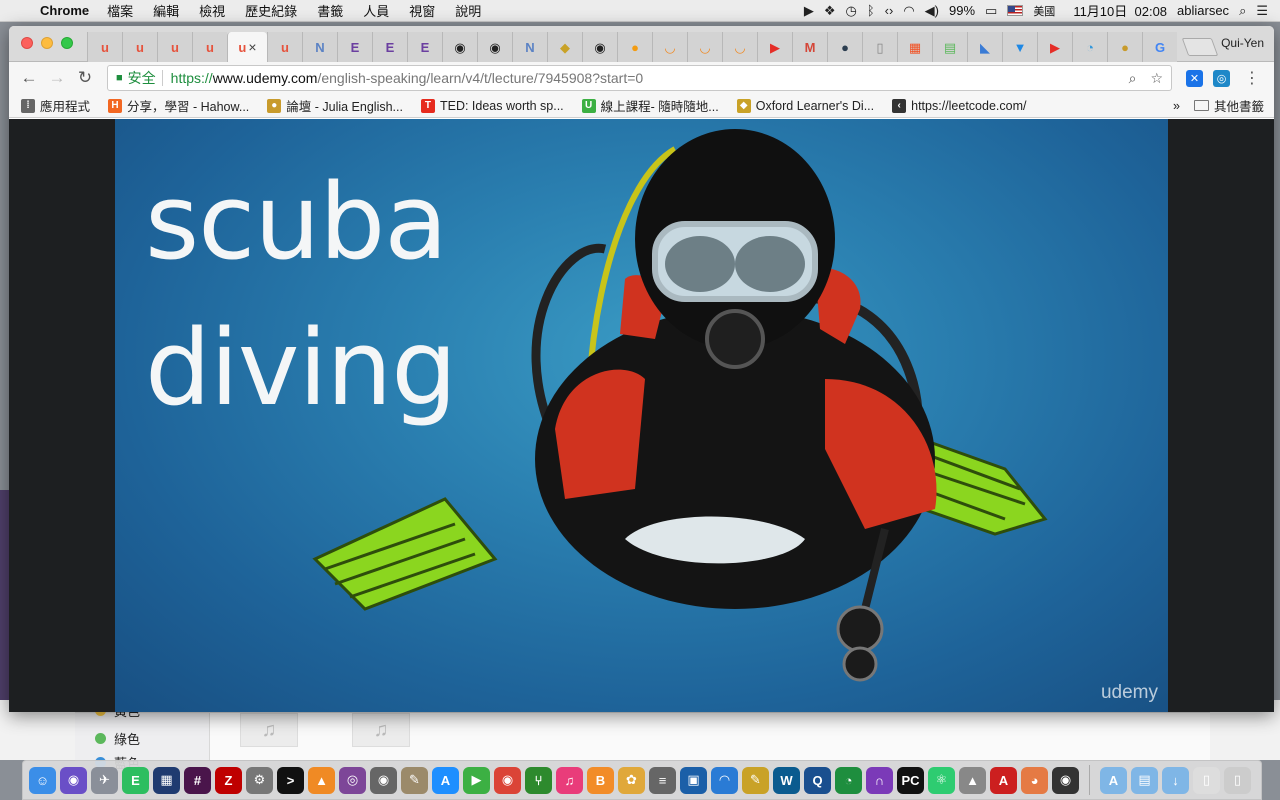  Describe the element at coordinates (228, 780) in the screenshot. I see `filezilla-icon: Z` at that location.